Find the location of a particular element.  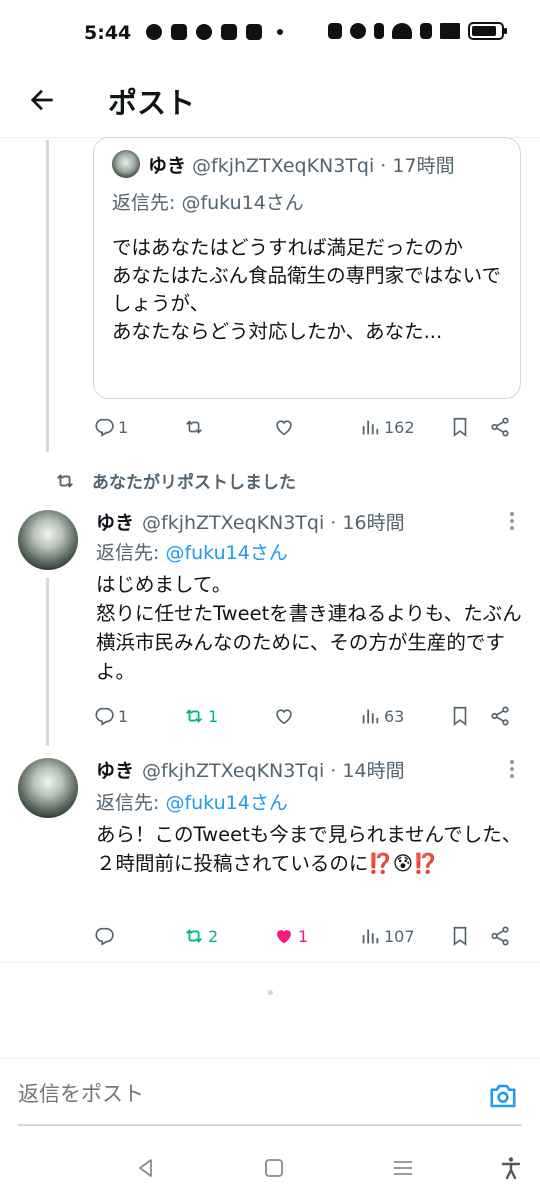

signal-icon is located at coordinates (450, 31).